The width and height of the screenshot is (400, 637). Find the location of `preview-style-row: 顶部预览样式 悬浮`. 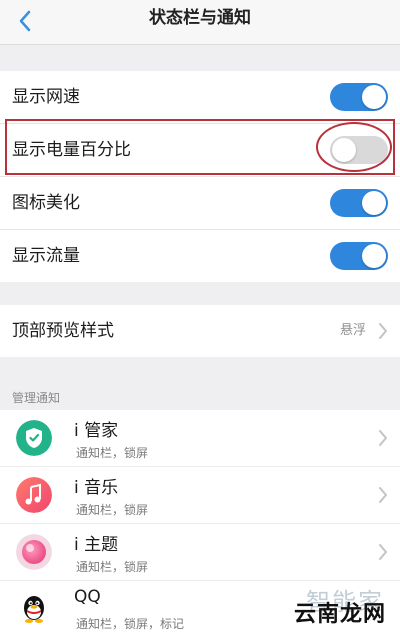

preview-style-row: 顶部预览样式 悬浮 is located at coordinates (200, 331).